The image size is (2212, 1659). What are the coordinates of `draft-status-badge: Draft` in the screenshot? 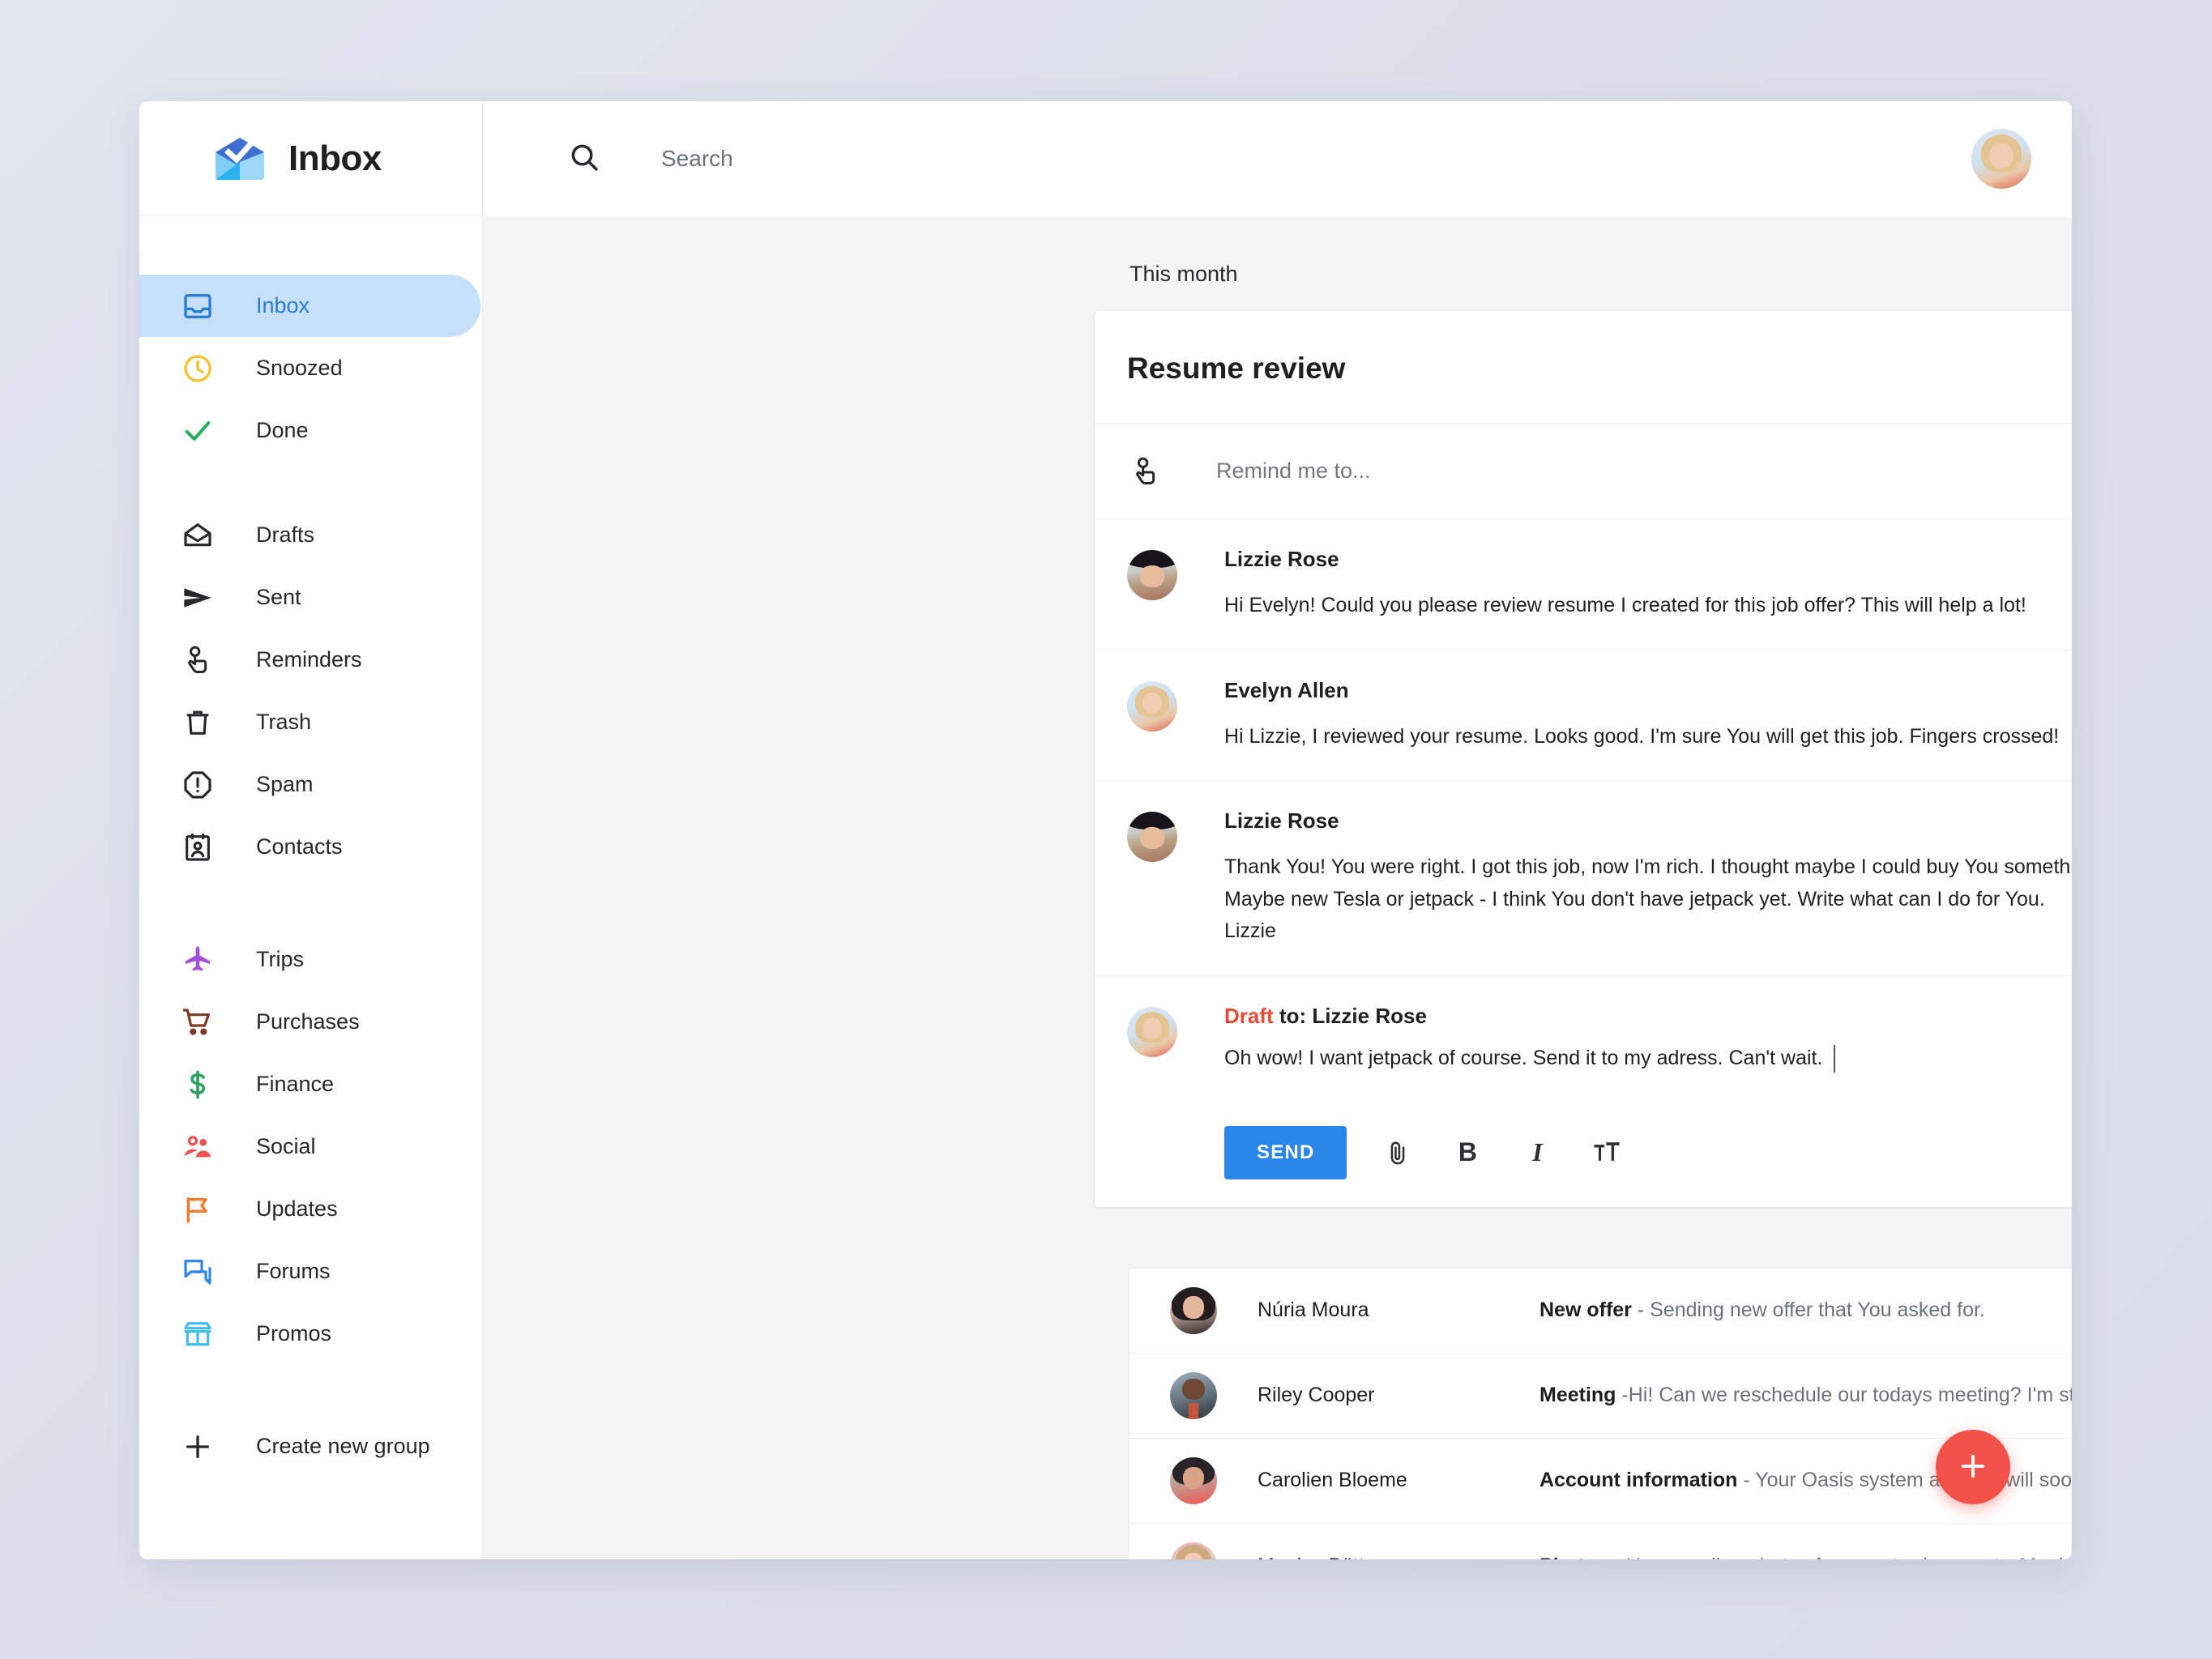 It's located at (1249, 1015).